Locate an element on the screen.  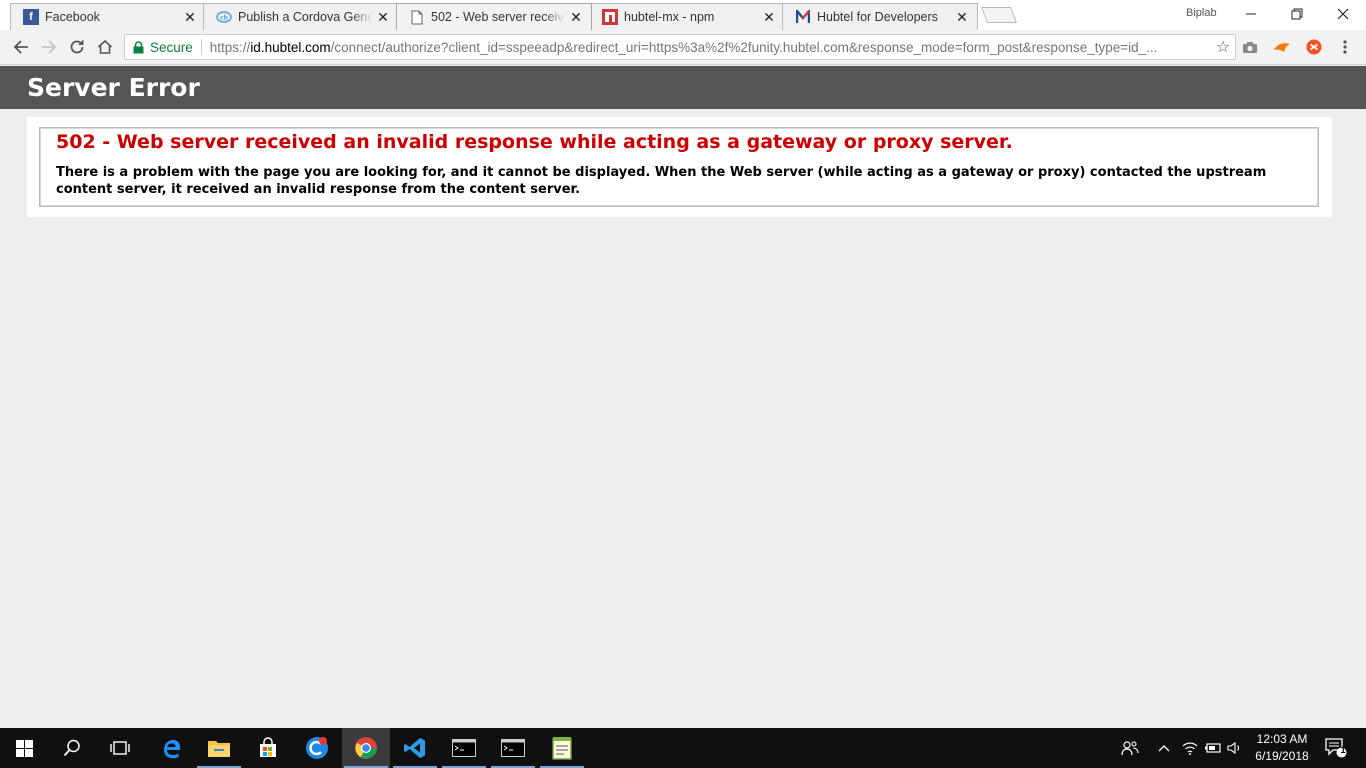
vscode-icon is located at coordinates (414, 748).